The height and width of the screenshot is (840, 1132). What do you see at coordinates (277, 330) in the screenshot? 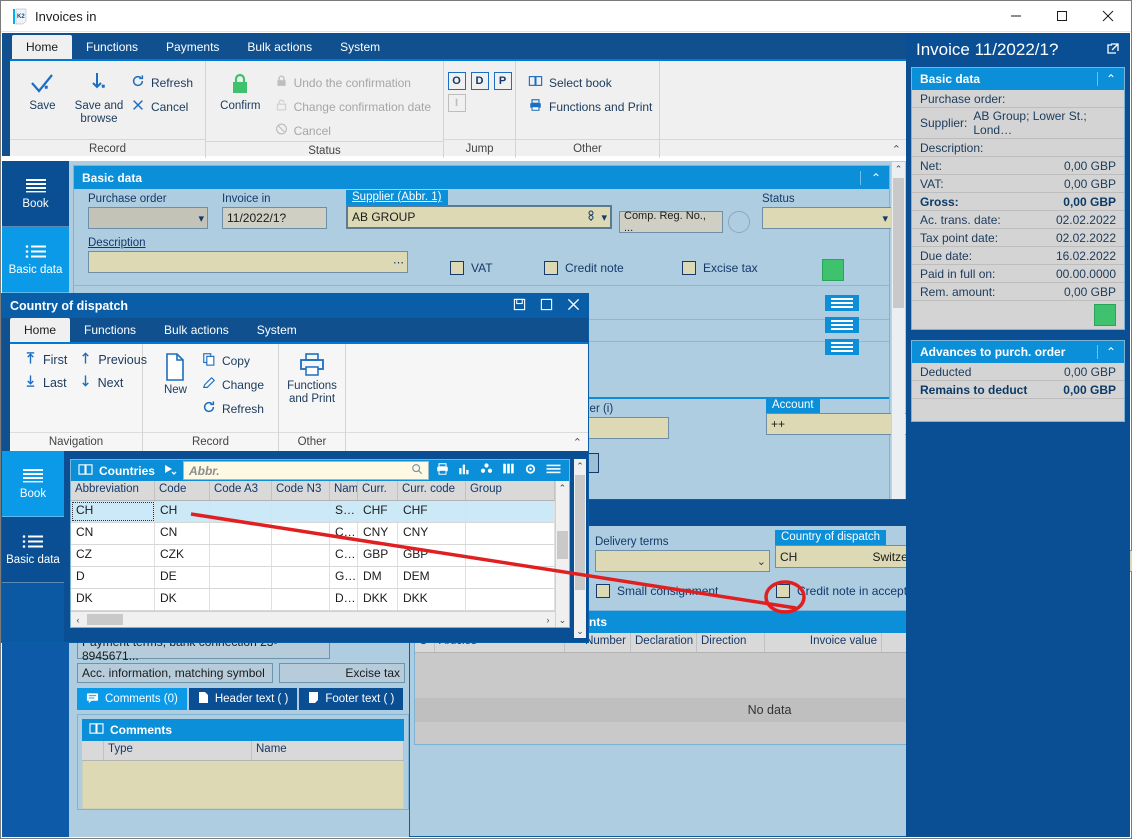
I see `dialog-tab-system: System` at bounding box center [277, 330].